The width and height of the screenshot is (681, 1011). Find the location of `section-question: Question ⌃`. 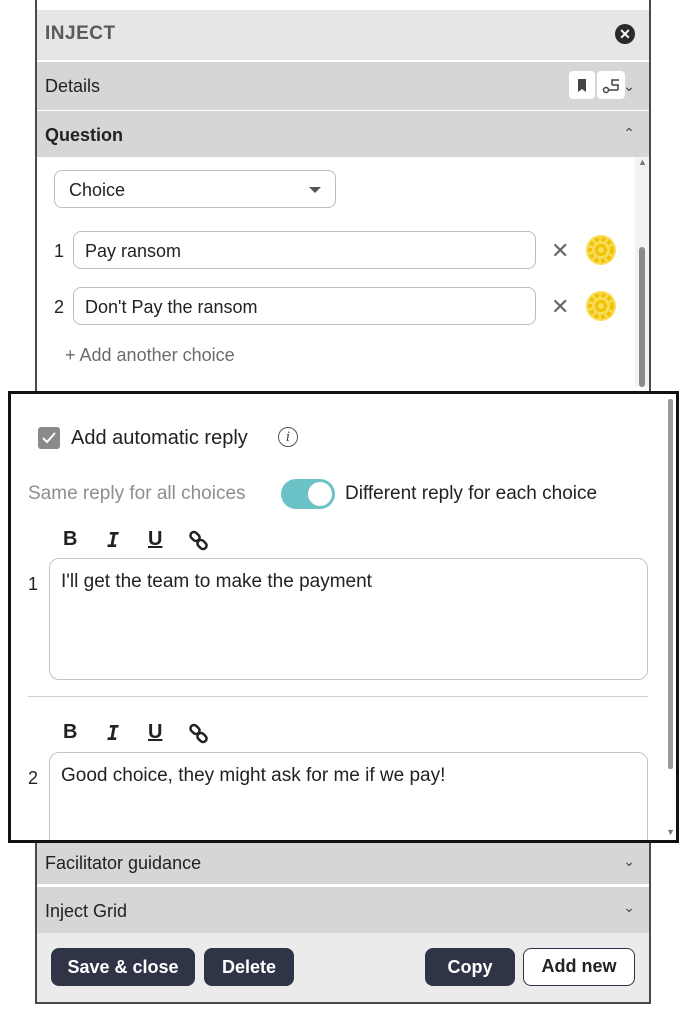

section-question: Question ⌃ is located at coordinates (343, 134).